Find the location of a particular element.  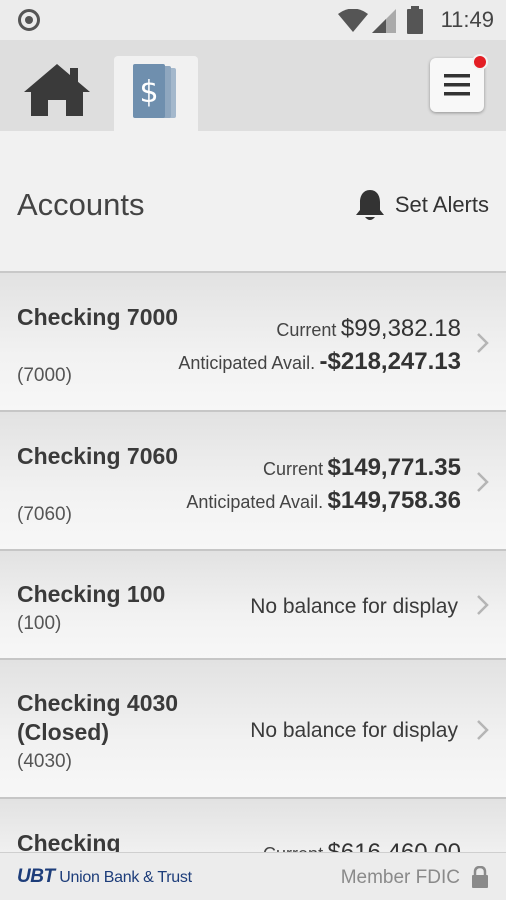

account-name: Checking 7000 is located at coordinates (98, 317).